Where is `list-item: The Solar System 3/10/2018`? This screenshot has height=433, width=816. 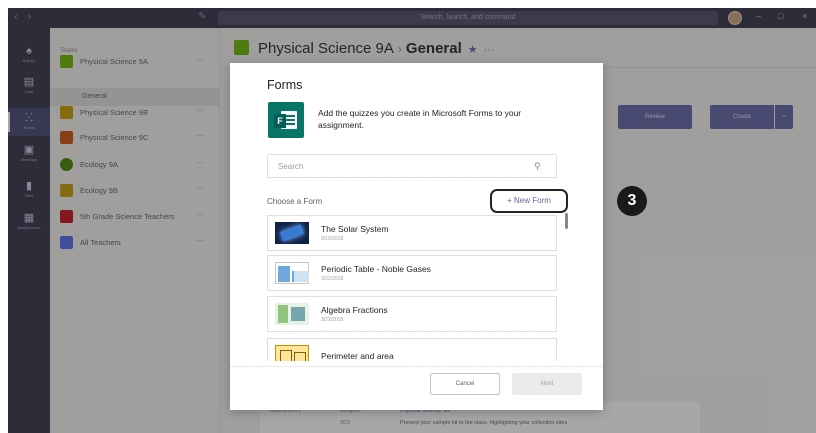 list-item: The Solar System 3/10/2018 is located at coordinates (412, 233).